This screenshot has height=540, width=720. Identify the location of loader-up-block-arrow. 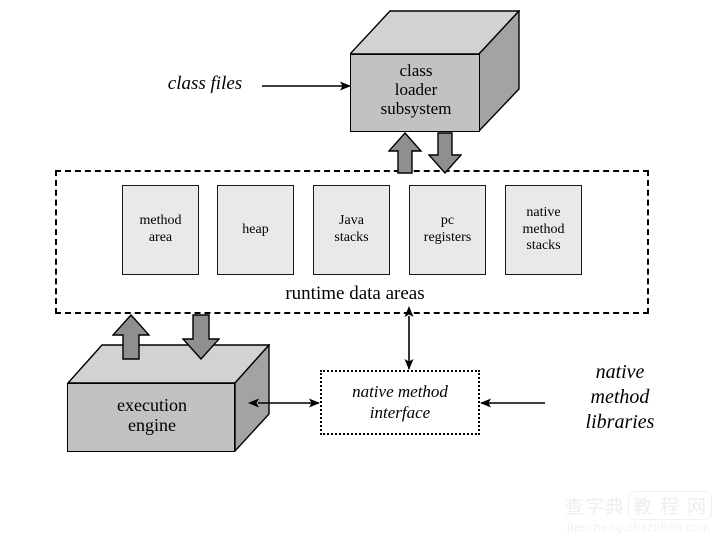
(405, 153).